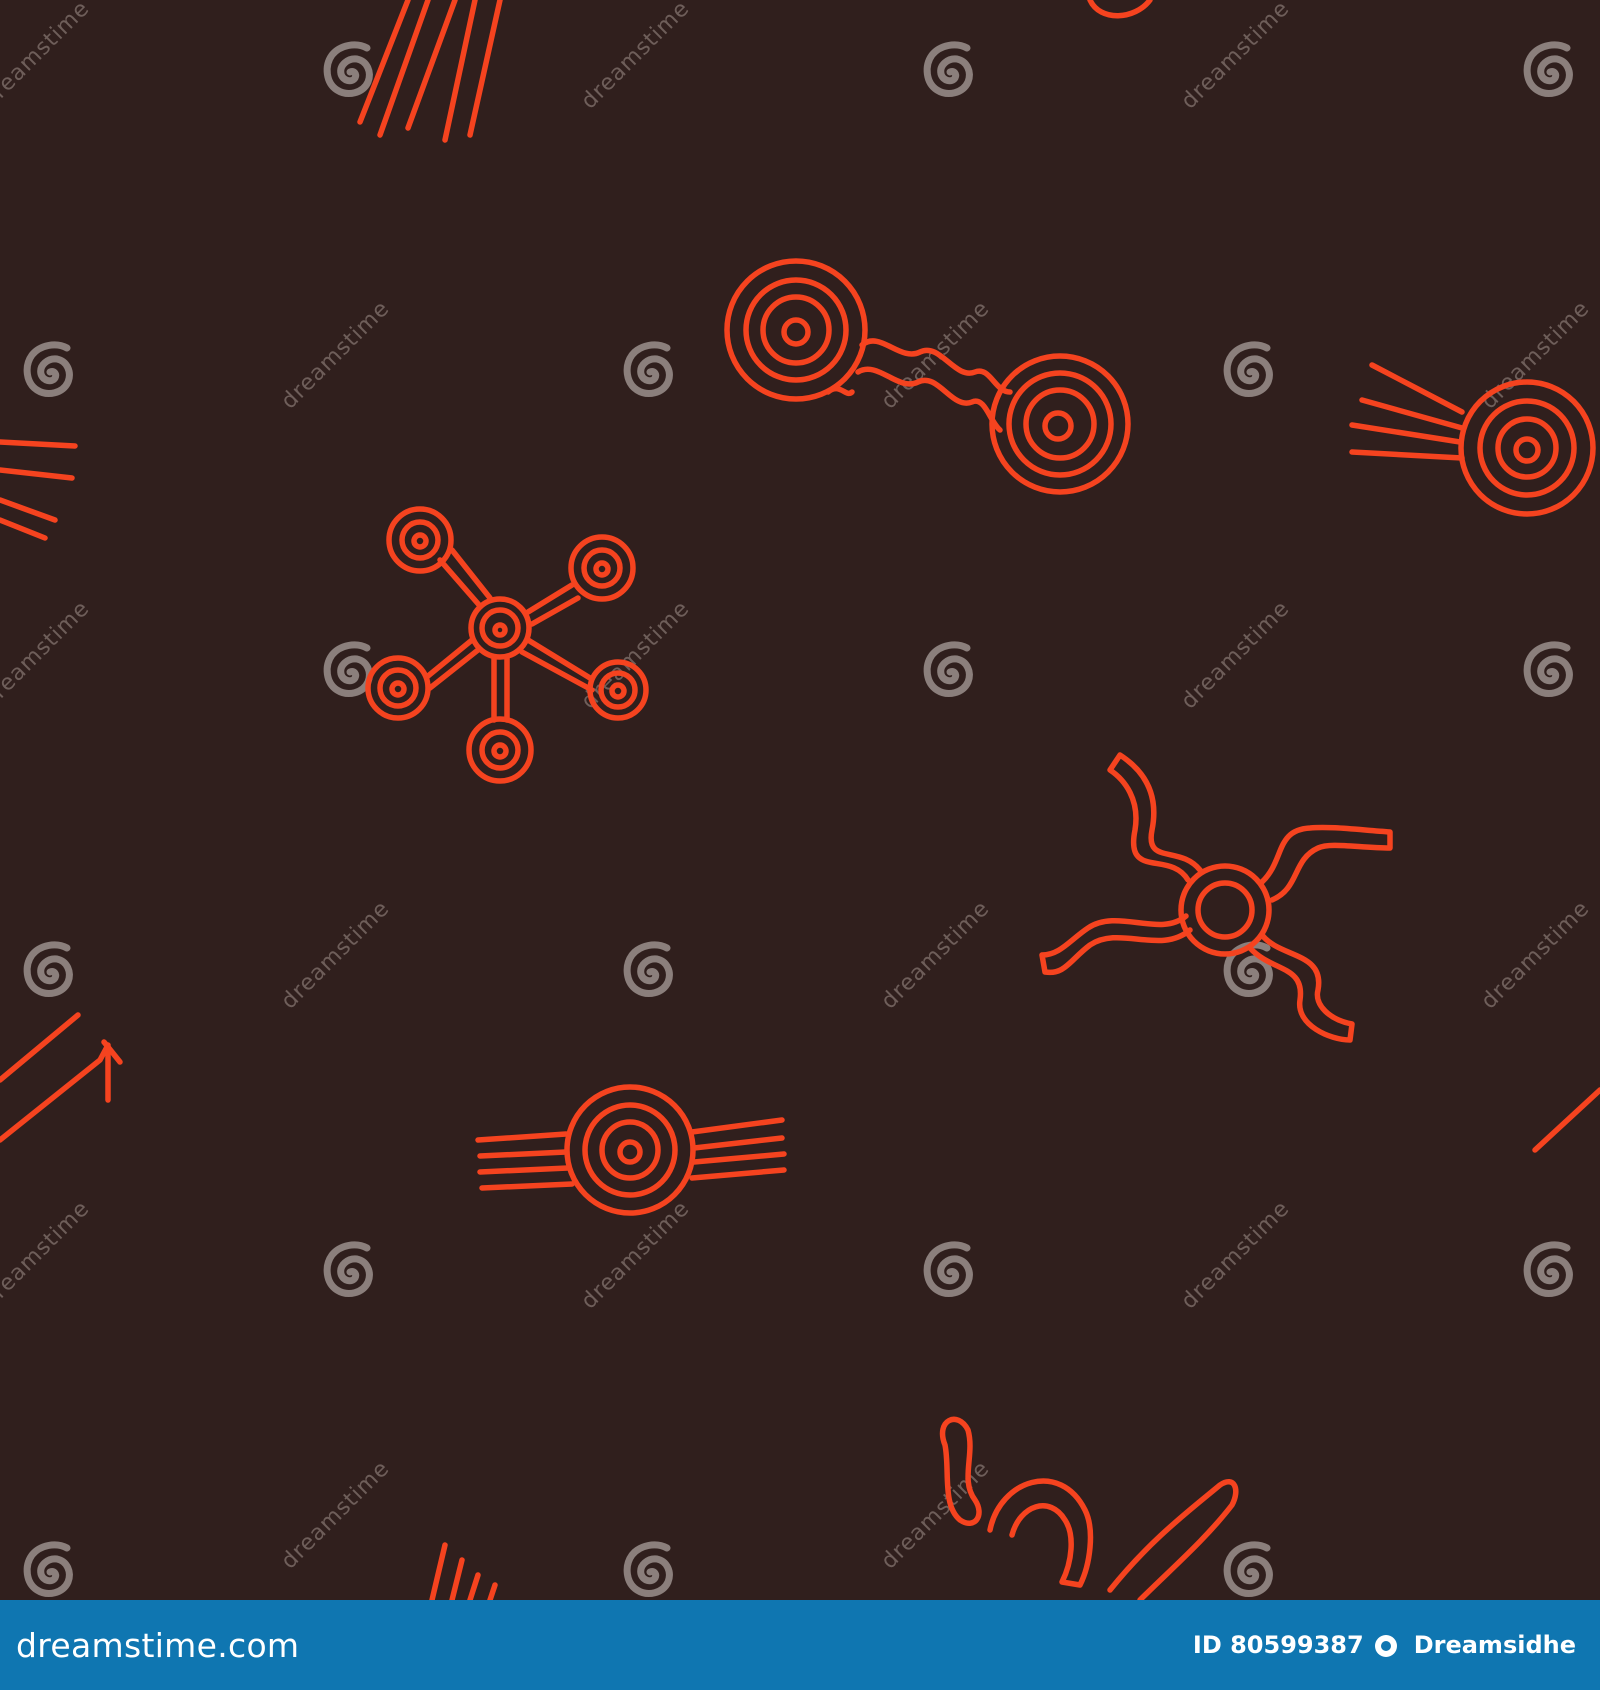  What do you see at coordinates (800, 1645) in the screenshot?
I see `footer-bar: dreamstime.com ID 80599387 Dreamsidhe` at bounding box center [800, 1645].